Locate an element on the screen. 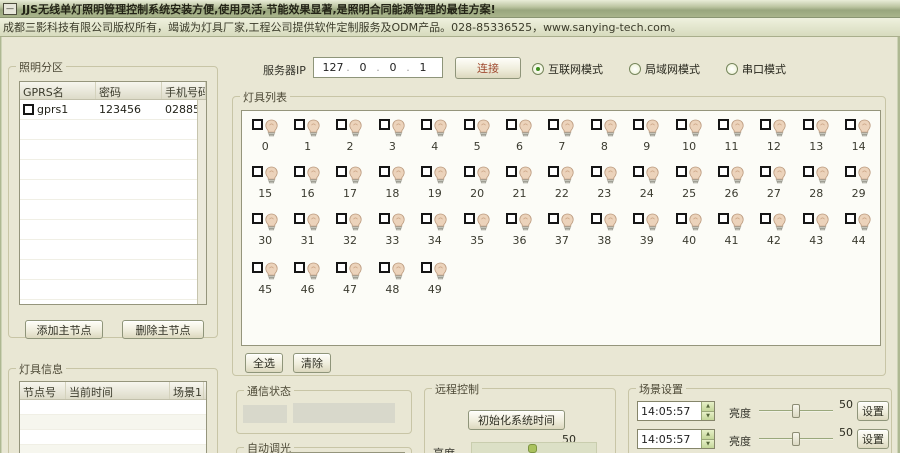  remote-slider-thumb is located at coordinates (532, 448).